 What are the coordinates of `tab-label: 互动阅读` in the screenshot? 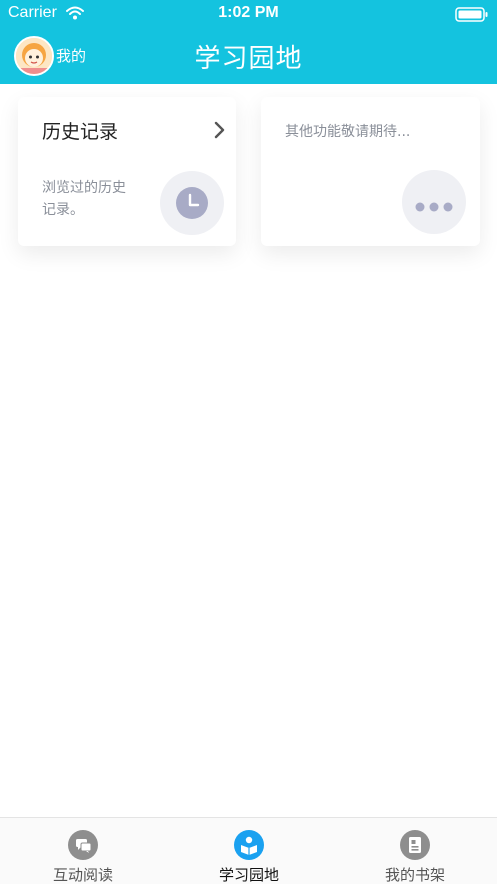 It's located at (82, 875).